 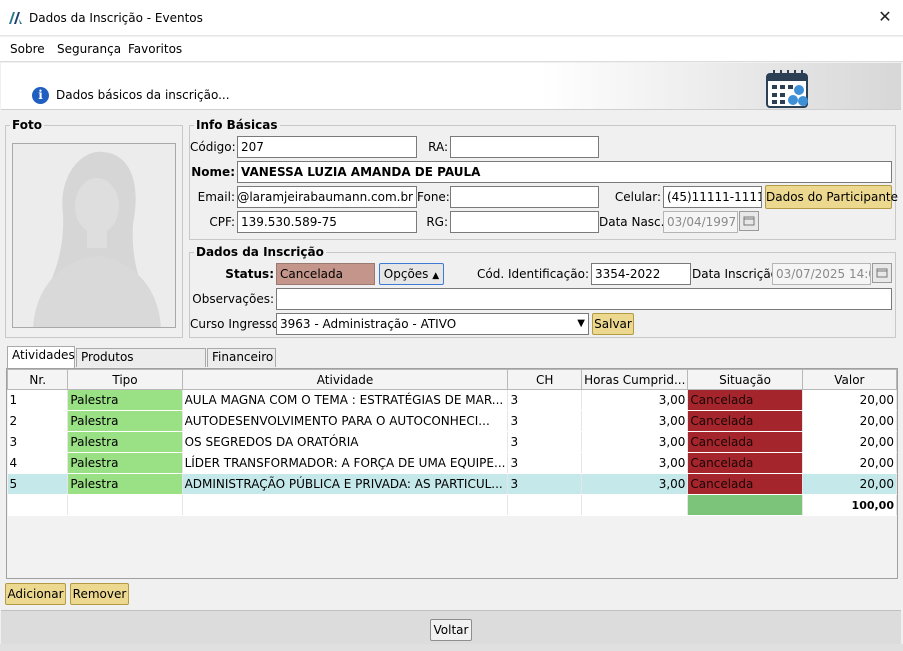 I want to click on fone-label: Fone:, so click(x=433, y=197).